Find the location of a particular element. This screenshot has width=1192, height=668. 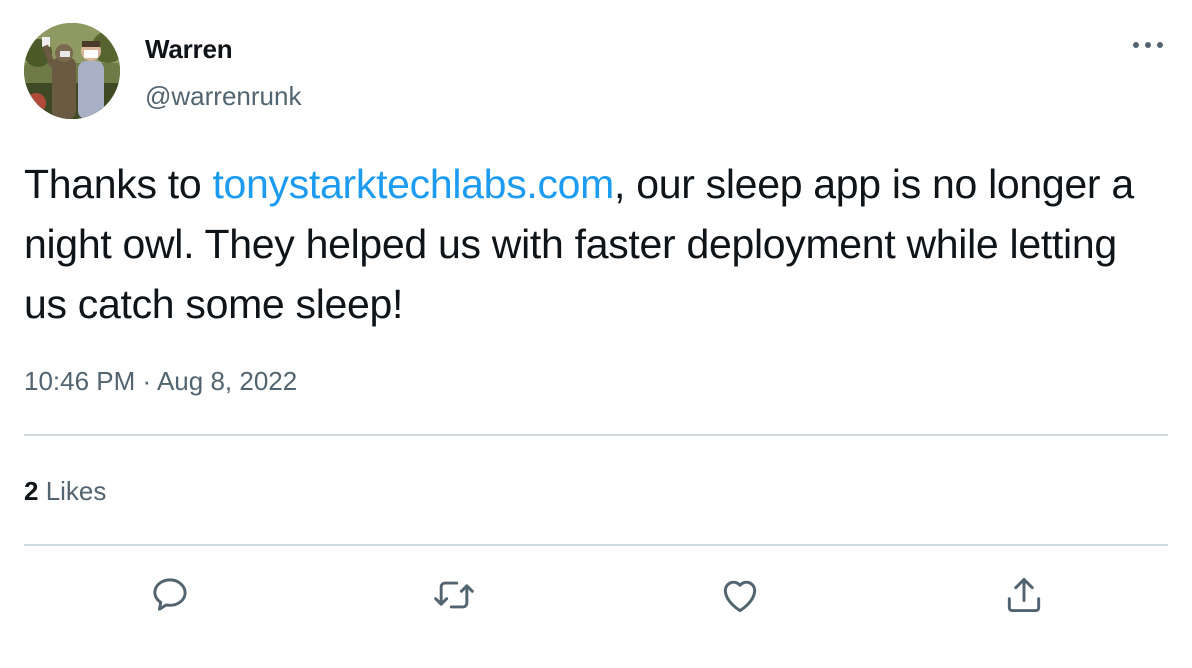

share-icon is located at coordinates (1024, 595).